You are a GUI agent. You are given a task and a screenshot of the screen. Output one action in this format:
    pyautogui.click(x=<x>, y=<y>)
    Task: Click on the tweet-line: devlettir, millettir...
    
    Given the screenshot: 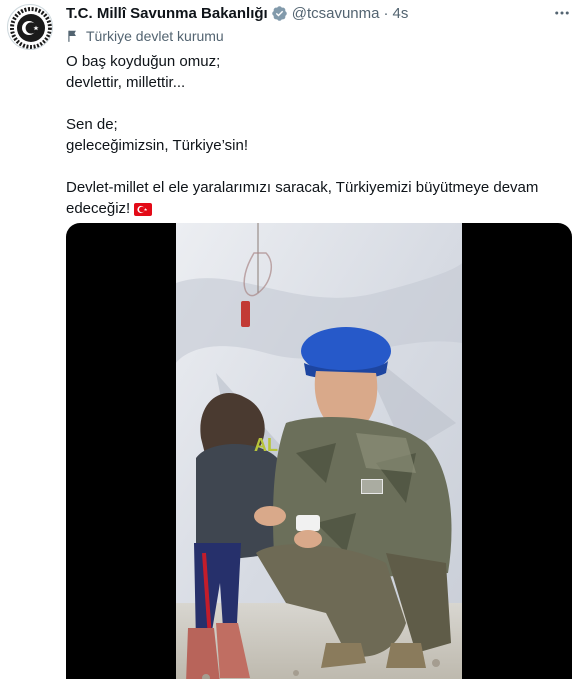 What is the action you would take?
    pyautogui.click(x=126, y=82)
    